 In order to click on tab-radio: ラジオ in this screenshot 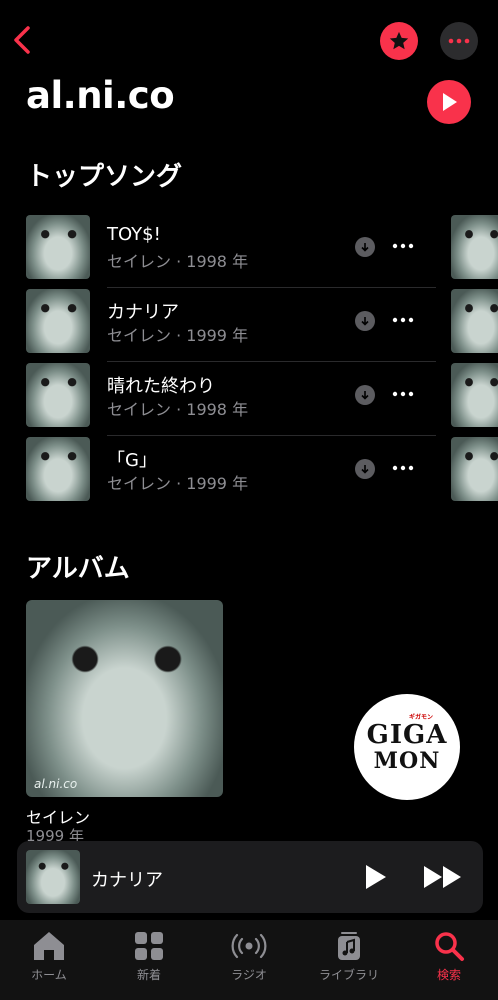, I will do `click(249, 956)`.